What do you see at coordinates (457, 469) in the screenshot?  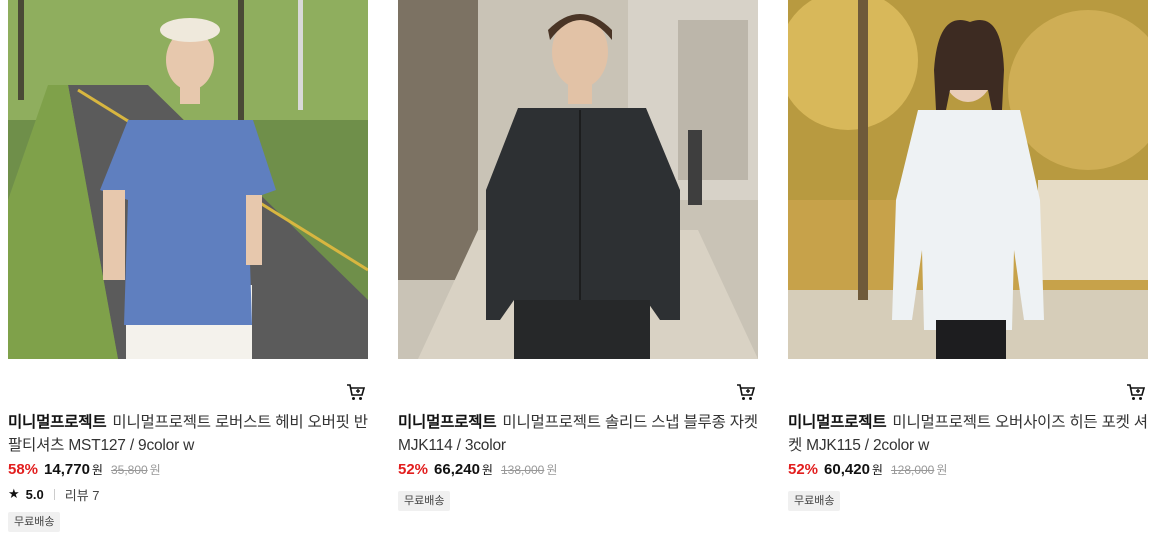 I see `sale-price: 66,240` at bounding box center [457, 469].